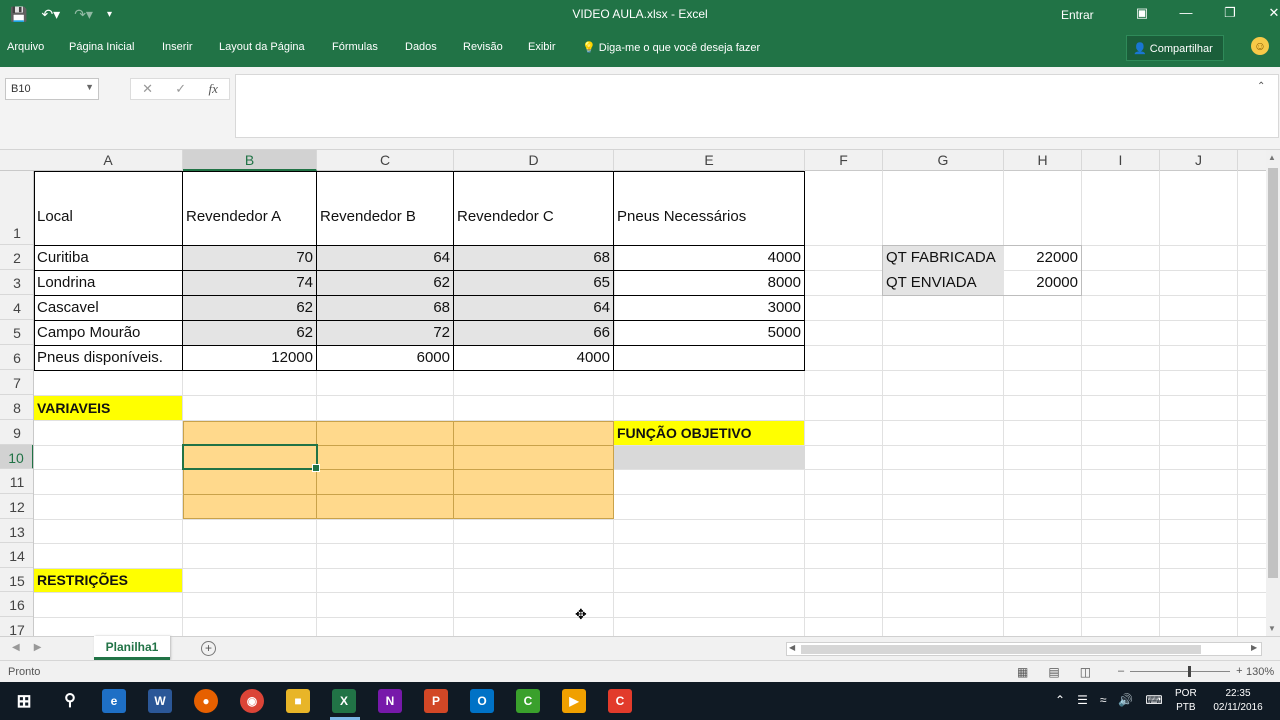 The height and width of the screenshot is (720, 1280). Describe the element at coordinates (16, 457) in the screenshot. I see `row-header-10: 10` at that location.